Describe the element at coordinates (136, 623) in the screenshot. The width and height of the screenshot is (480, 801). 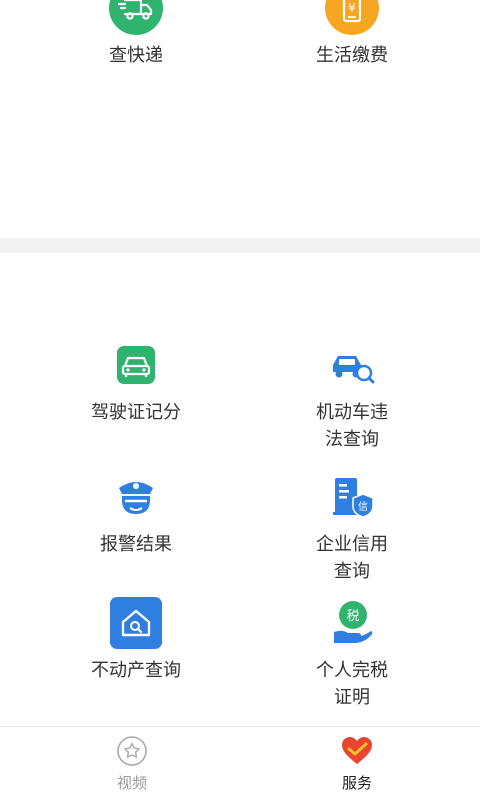
I see `house-search-icon` at that location.